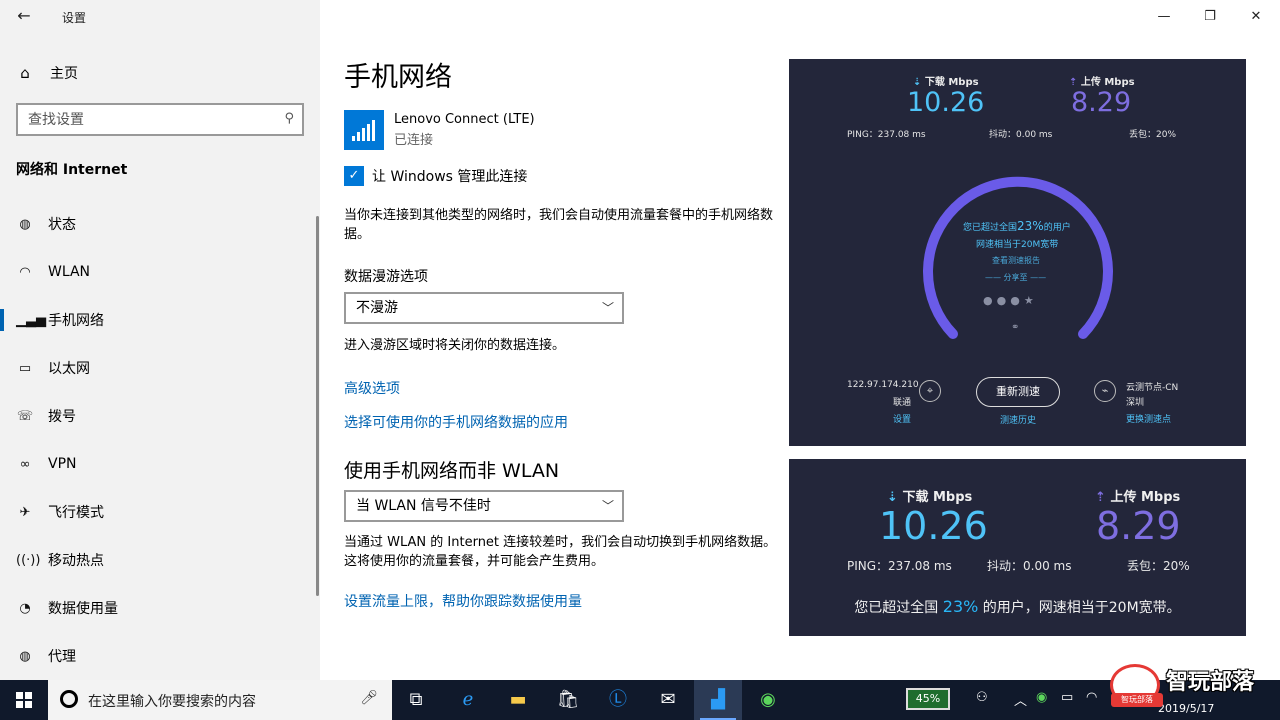 This screenshot has height=720, width=1280. Describe the element at coordinates (1186, 708) in the screenshot. I see `taskbar-clock: 2019/5/17` at that location.